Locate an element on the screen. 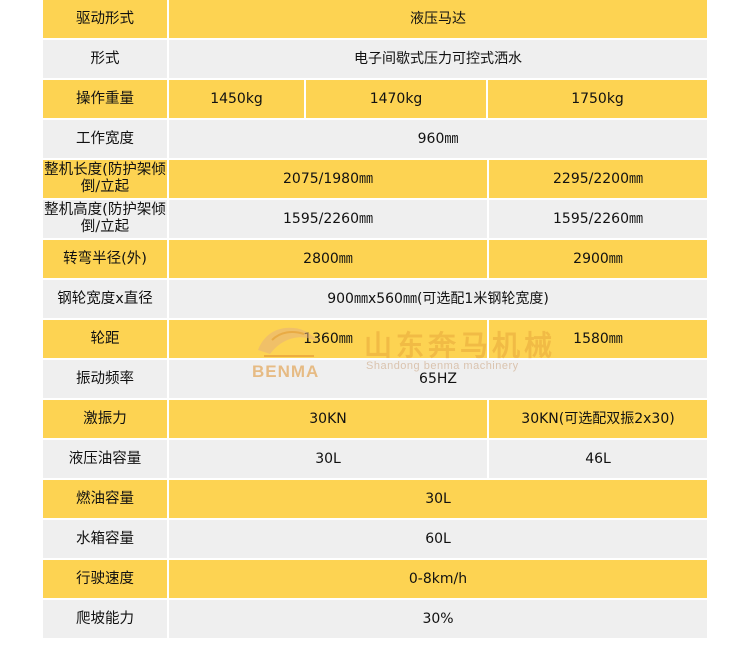 Image resolution: width=750 pixels, height=654 pixels. table-row: 钢轮宽度x直径 900㎜x560㎜(可选配1米钢轮宽度) is located at coordinates (375, 299).